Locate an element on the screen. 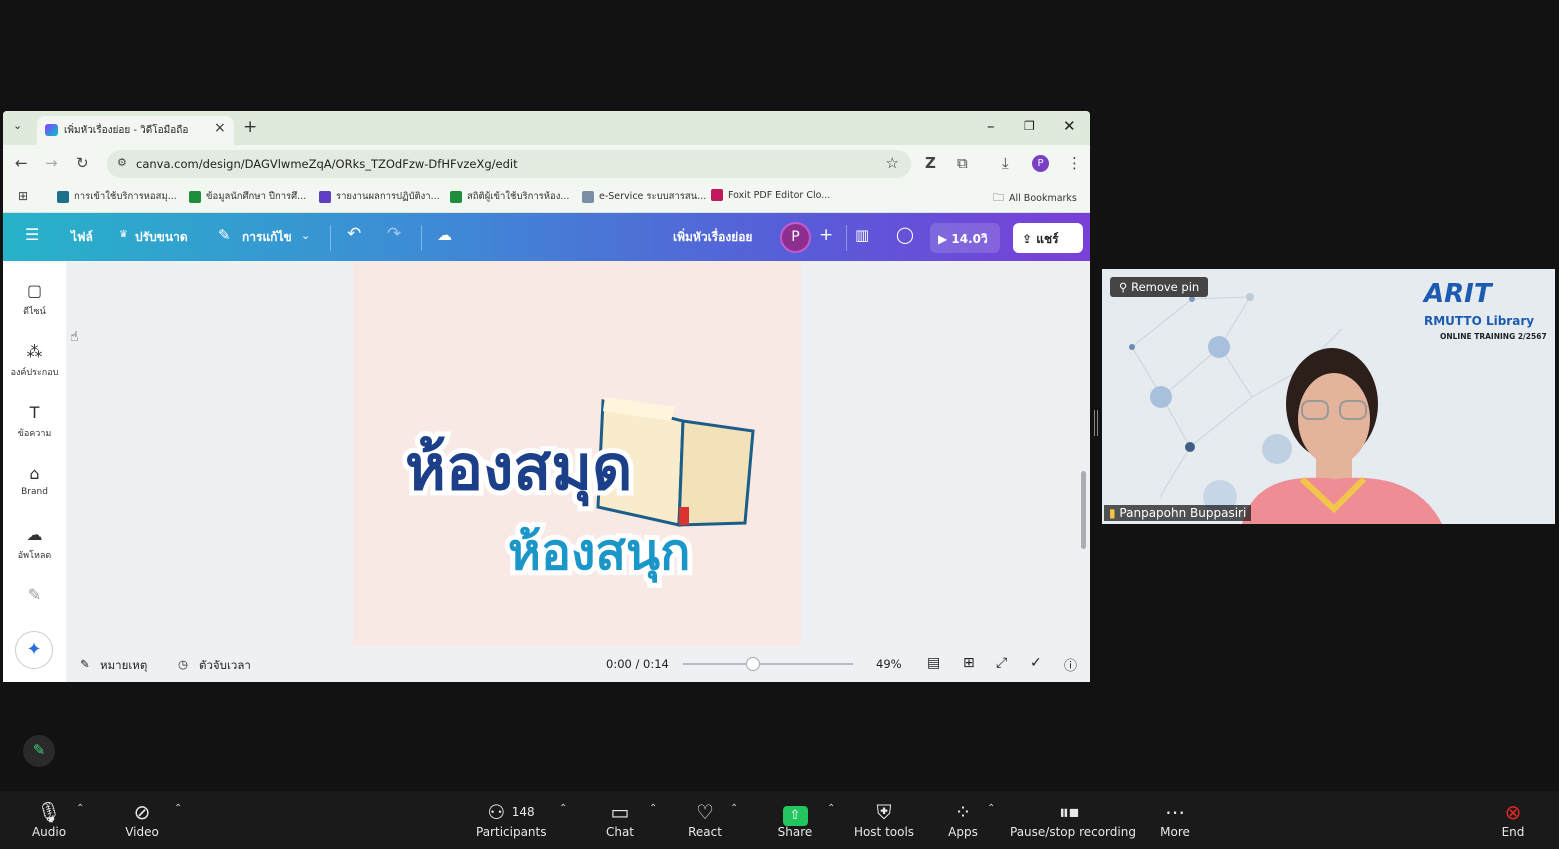 This screenshot has width=1559, height=849. close-tab-icon: × is located at coordinates (220, 128).